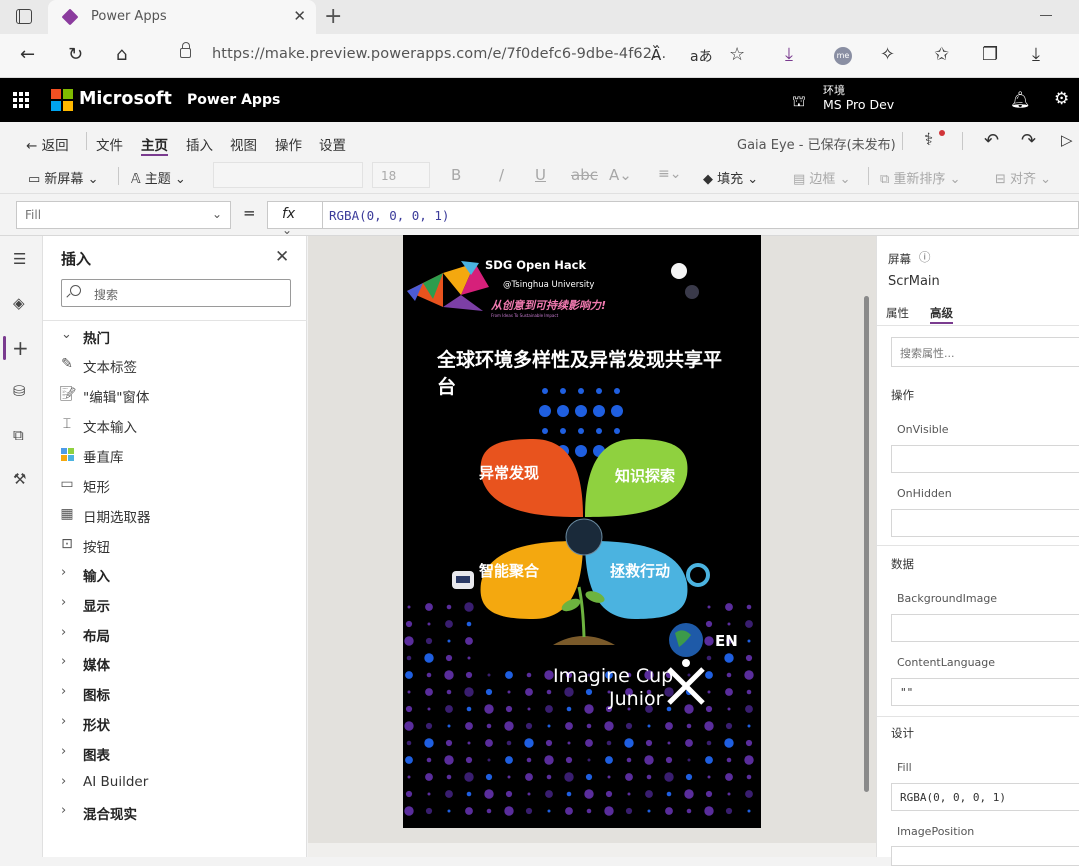 Image resolution: width=1079 pixels, height=866 pixels. What do you see at coordinates (549, 285) in the screenshot?
I see `hack-subtitle: @Tsinghua University` at bounding box center [549, 285].